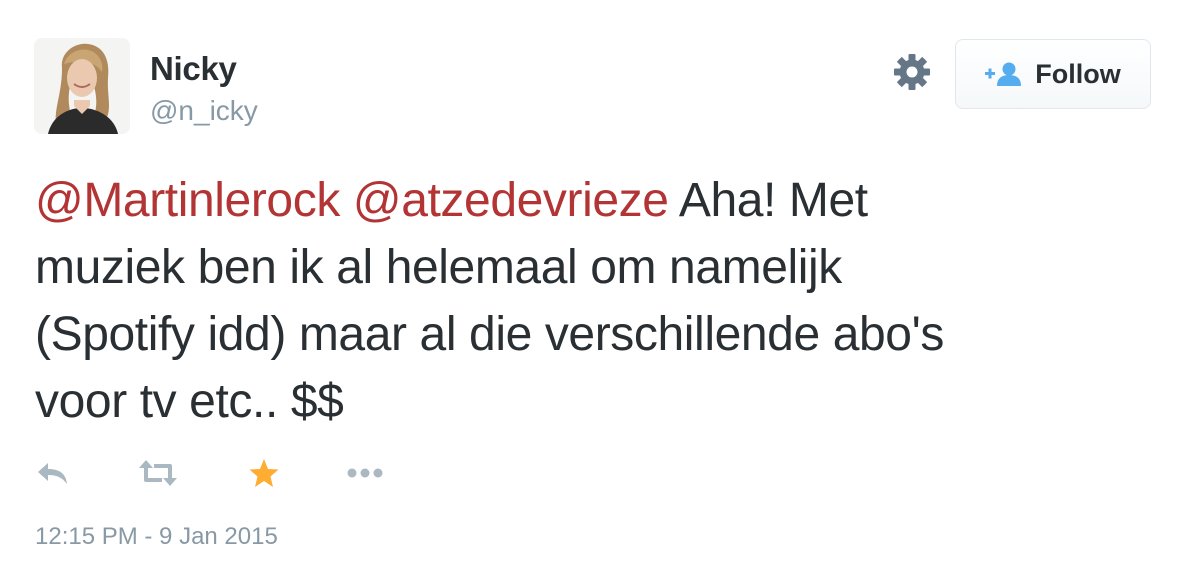 Image resolution: width=1198 pixels, height=582 pixels. I want to click on retweet-icon, so click(158, 473).